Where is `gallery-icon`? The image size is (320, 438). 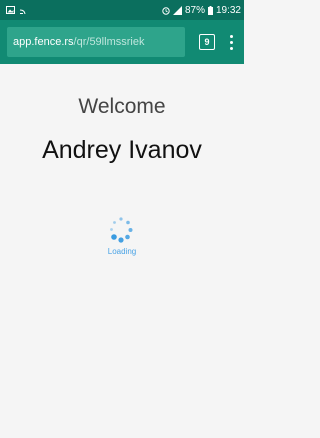 gallery-icon is located at coordinates (10, 10).